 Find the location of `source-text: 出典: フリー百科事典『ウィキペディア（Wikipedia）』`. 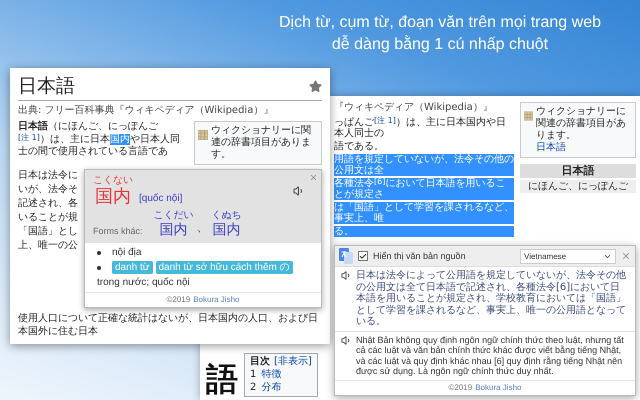

source-text: 出典: フリー百科事典『ウィキペディア（Wikipedia）』 is located at coordinates (146, 111).